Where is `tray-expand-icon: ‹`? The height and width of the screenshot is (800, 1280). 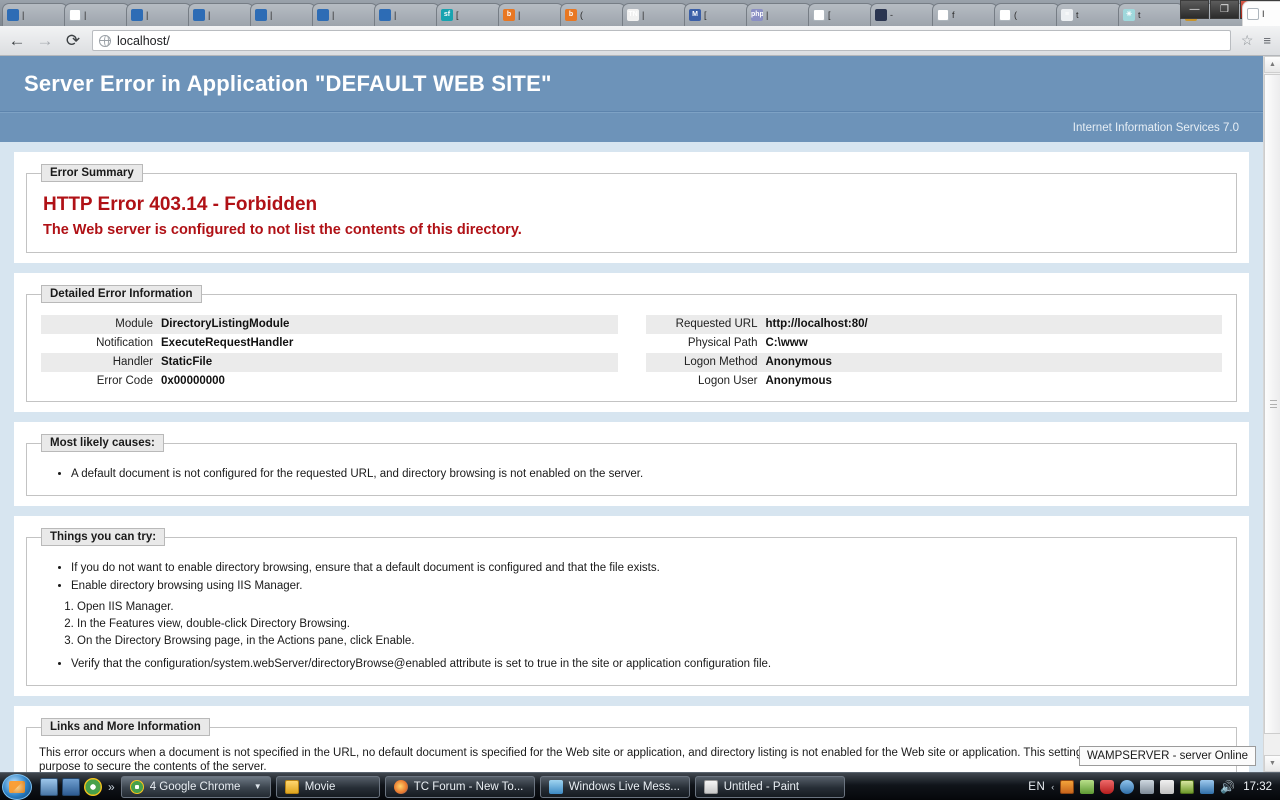 tray-expand-icon: ‹ is located at coordinates (1052, 787).